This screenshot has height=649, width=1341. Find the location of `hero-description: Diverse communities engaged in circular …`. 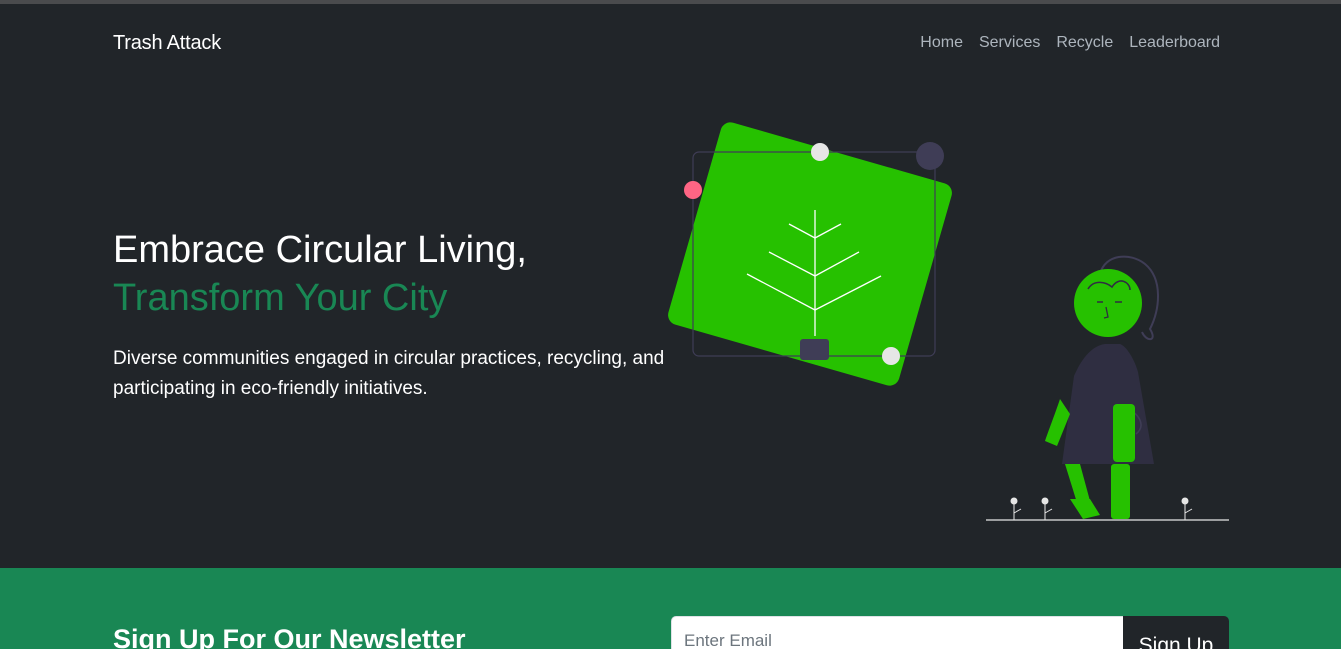

hero-description: Diverse communities engaged in circular … is located at coordinates (389, 373).